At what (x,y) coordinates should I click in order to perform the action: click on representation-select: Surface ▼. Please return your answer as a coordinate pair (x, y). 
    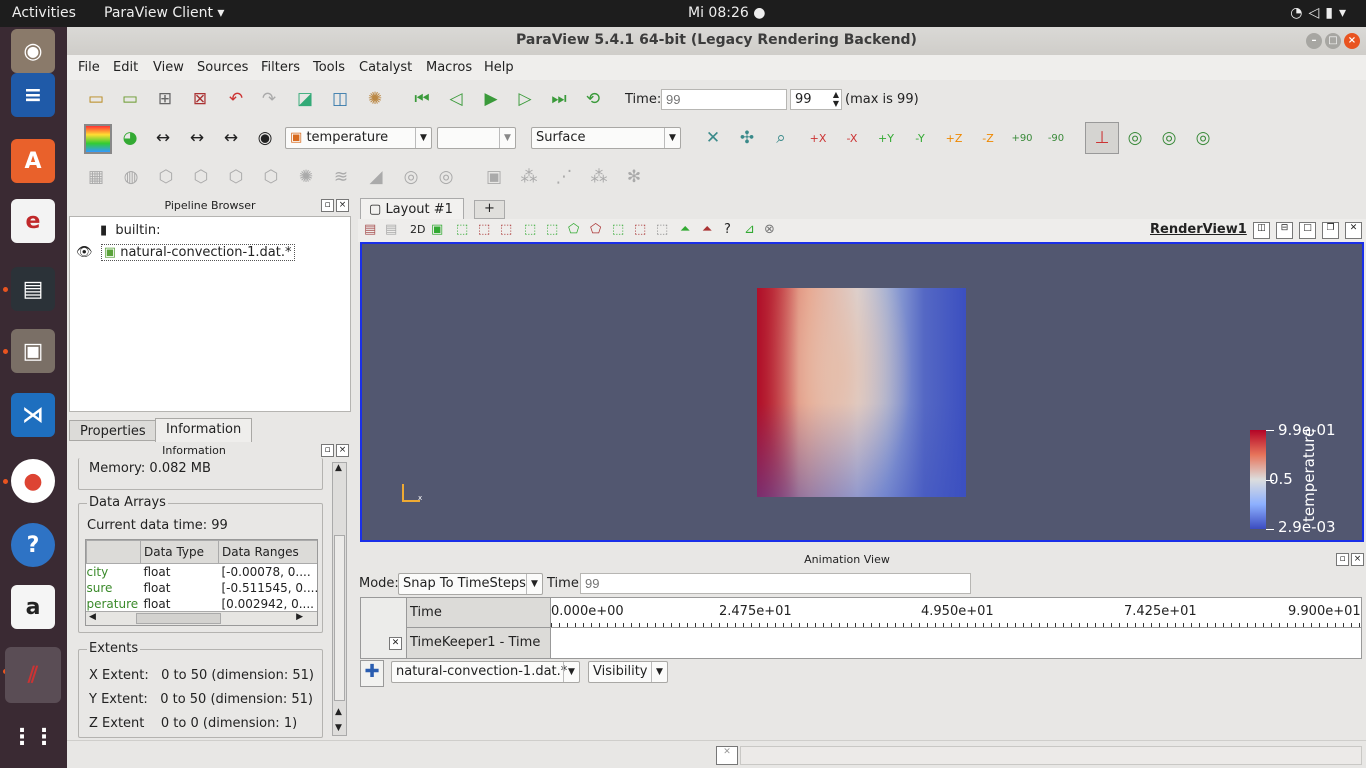
    Looking at the image, I should click on (606, 138).